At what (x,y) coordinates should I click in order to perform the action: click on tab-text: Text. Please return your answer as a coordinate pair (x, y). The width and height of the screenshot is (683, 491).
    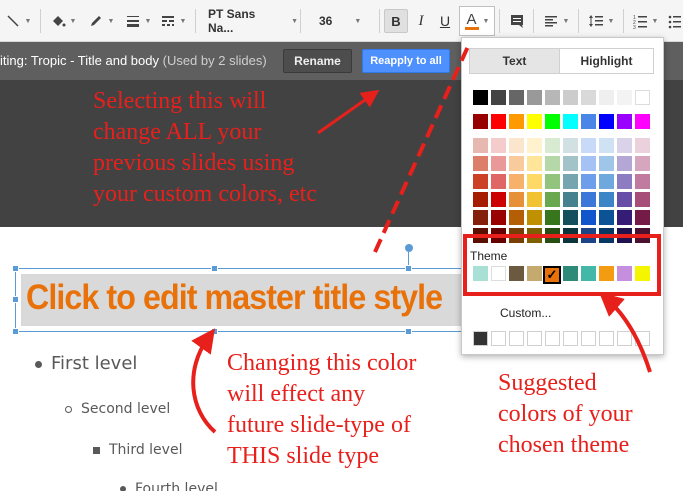
    Looking at the image, I should click on (514, 61).